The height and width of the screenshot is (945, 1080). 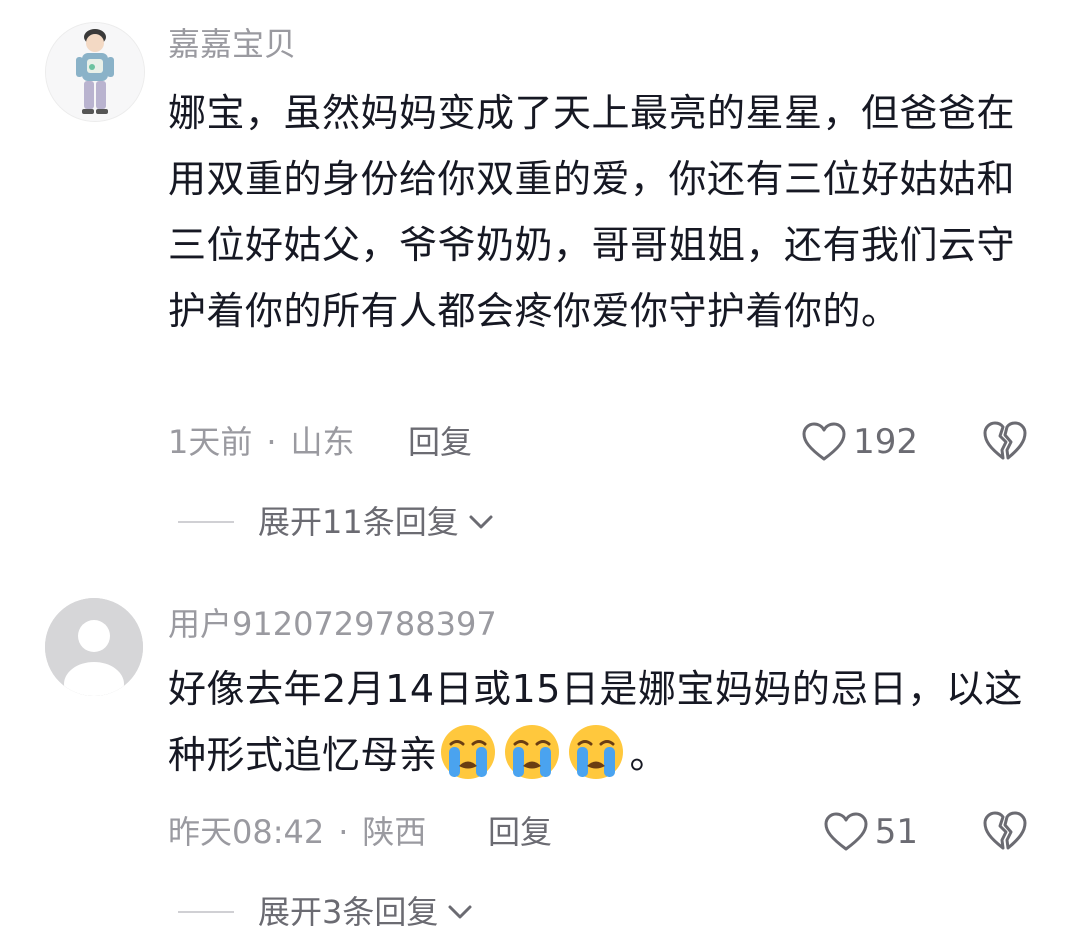 I want to click on comment-location: 山东, so click(x=322, y=442).